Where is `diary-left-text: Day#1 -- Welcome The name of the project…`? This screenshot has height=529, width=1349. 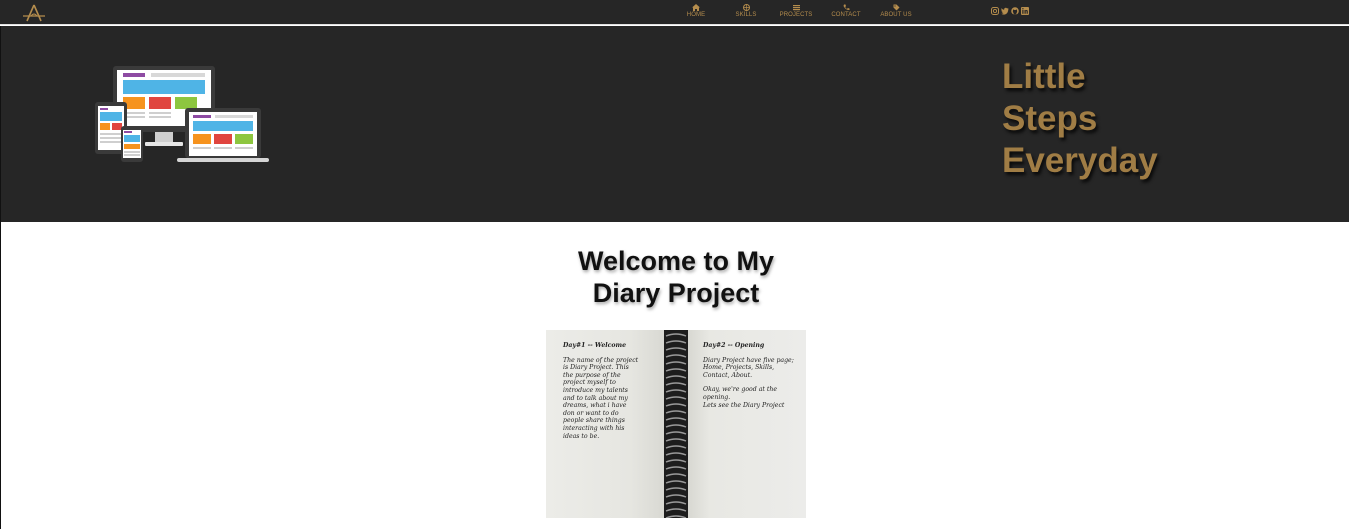
diary-left-text: Day#1 -- Welcome The name of the project… is located at coordinates (613, 394).